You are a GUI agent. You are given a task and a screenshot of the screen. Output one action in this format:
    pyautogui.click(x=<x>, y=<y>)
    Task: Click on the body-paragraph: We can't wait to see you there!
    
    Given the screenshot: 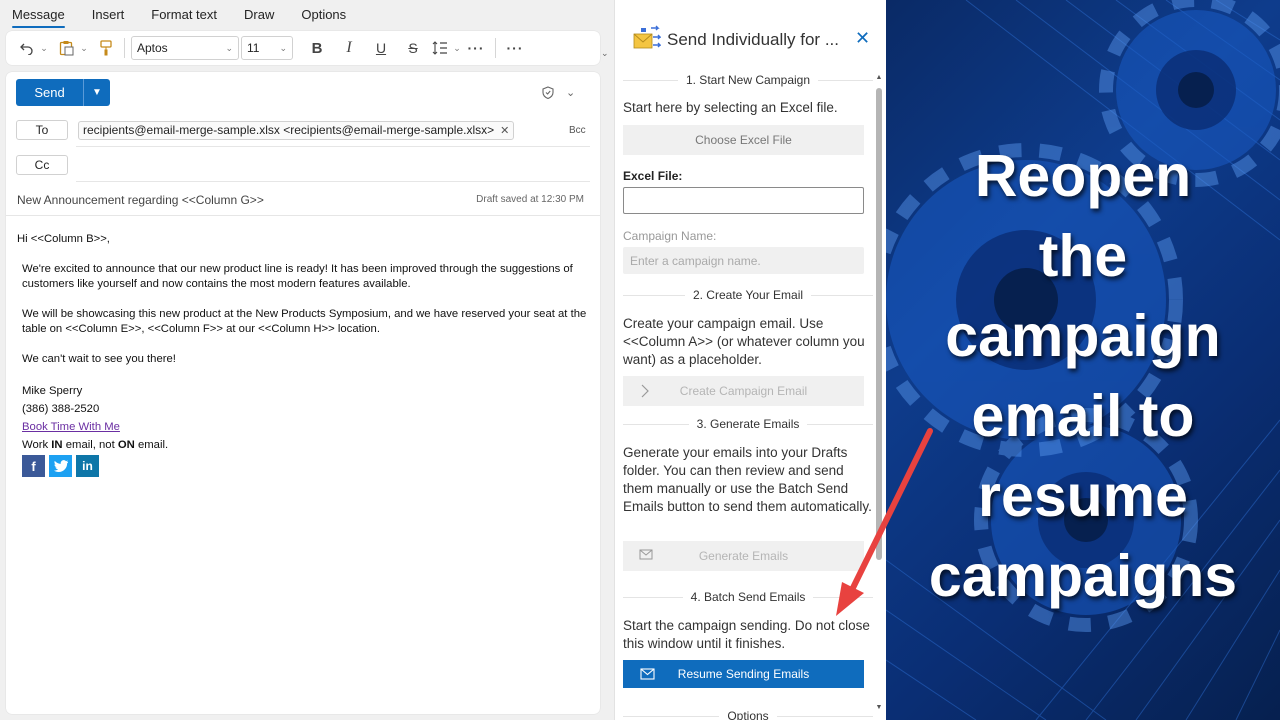 What is the action you would take?
    pyautogui.click(x=99, y=359)
    